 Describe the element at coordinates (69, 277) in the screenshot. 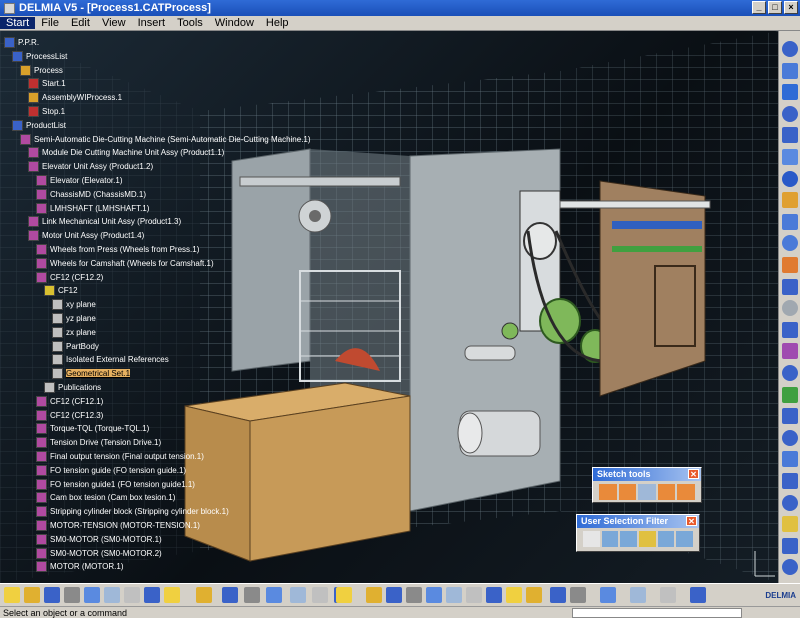

I see `tree-node: CF12 (CF12.2)` at that location.